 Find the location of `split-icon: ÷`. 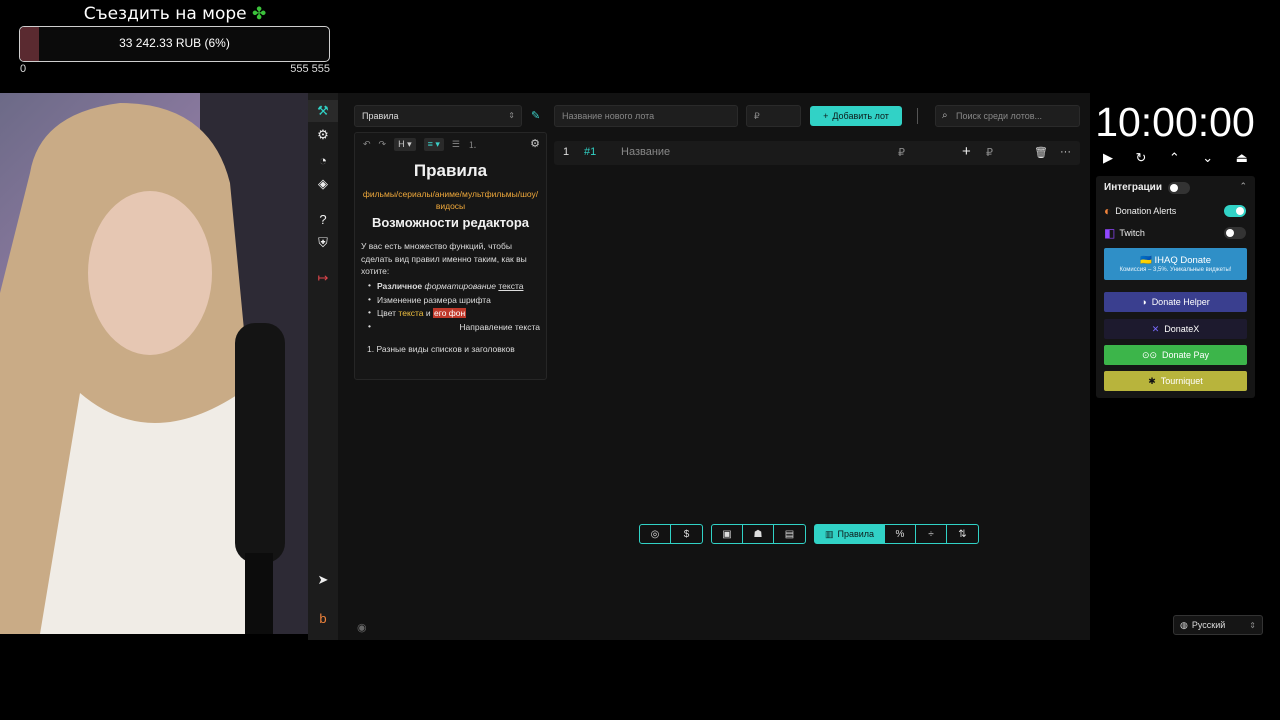

split-icon: ÷ is located at coordinates (931, 534).